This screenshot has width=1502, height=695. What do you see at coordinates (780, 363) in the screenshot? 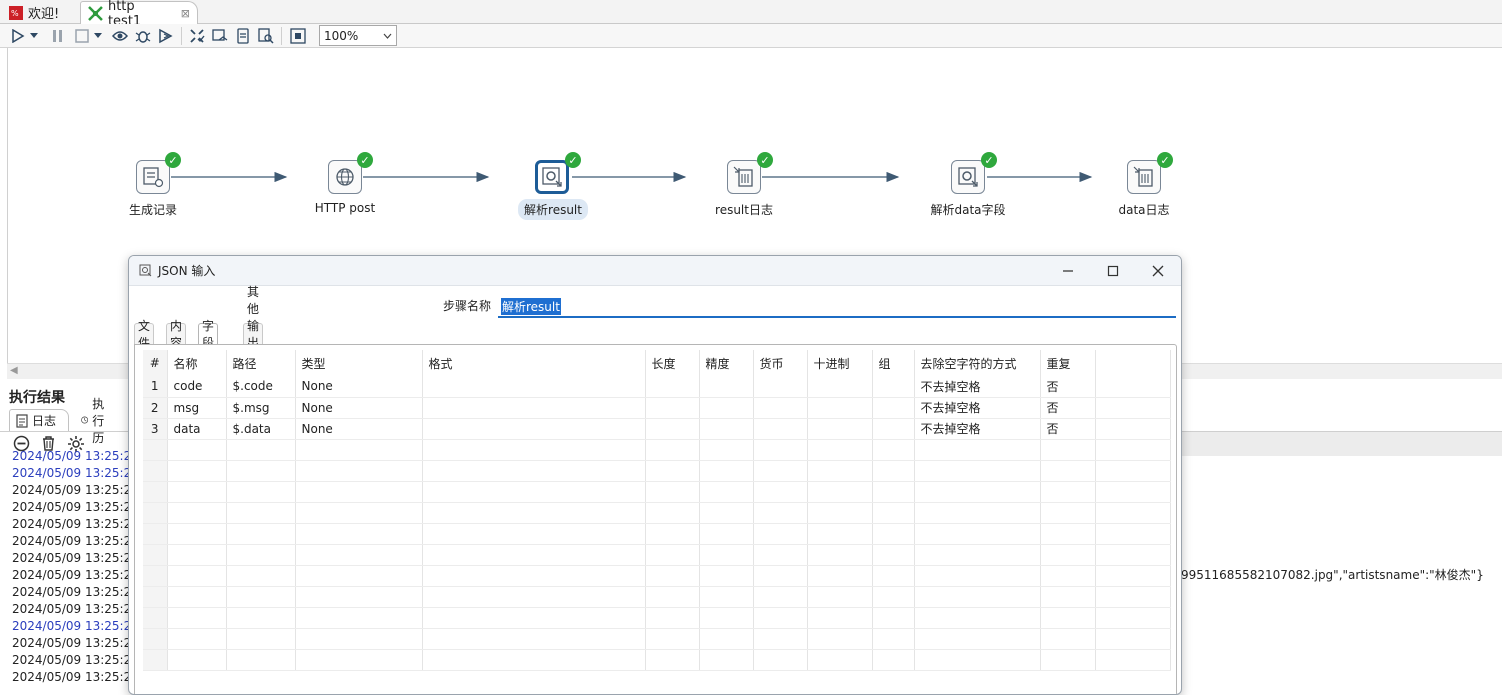
I see `column-header: 货币` at bounding box center [780, 363].